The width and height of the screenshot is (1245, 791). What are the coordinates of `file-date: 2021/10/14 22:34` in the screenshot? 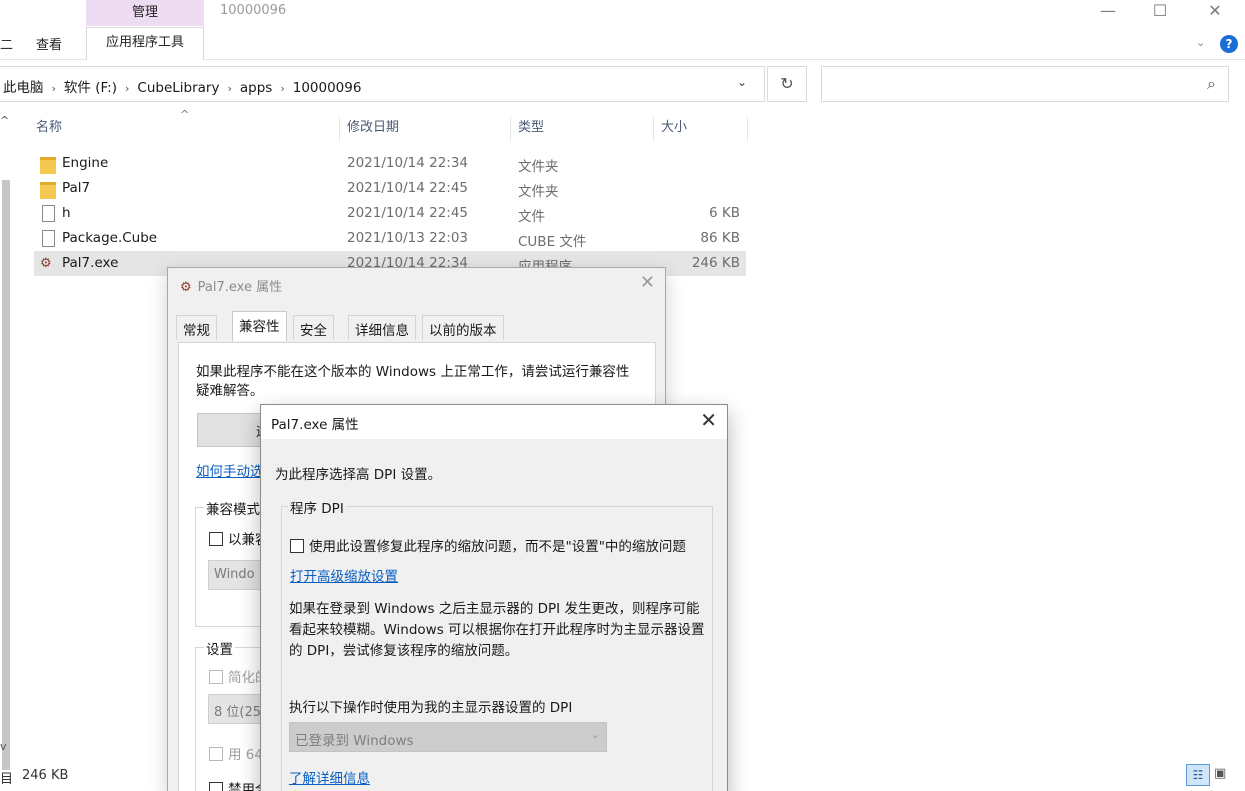 It's located at (408, 163).